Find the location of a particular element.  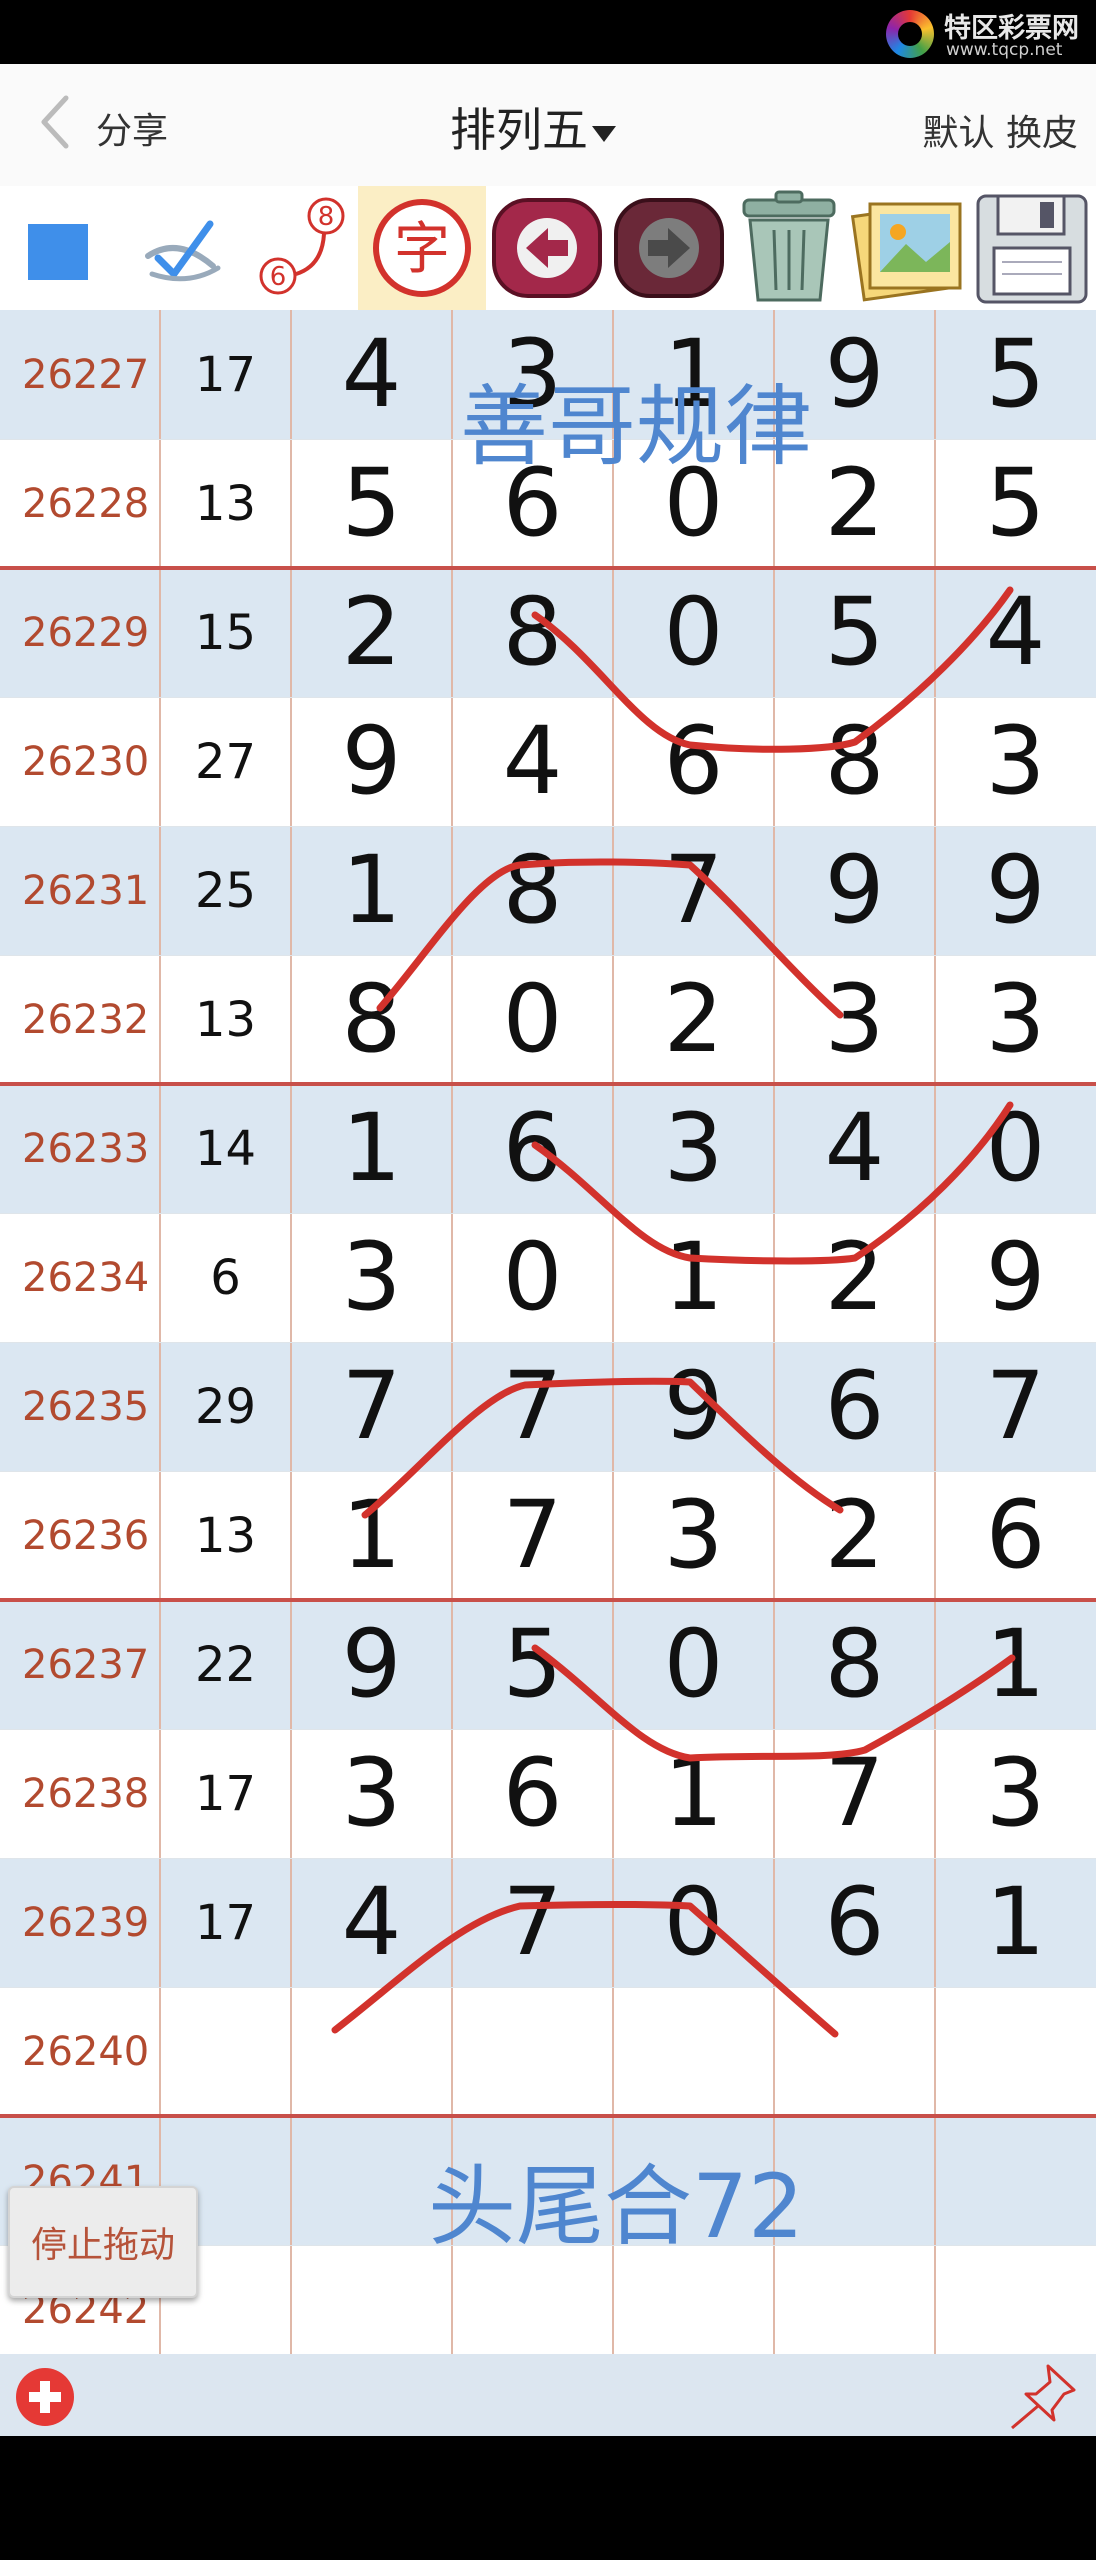

svg-text: 8 is located at coordinates (326, 217).